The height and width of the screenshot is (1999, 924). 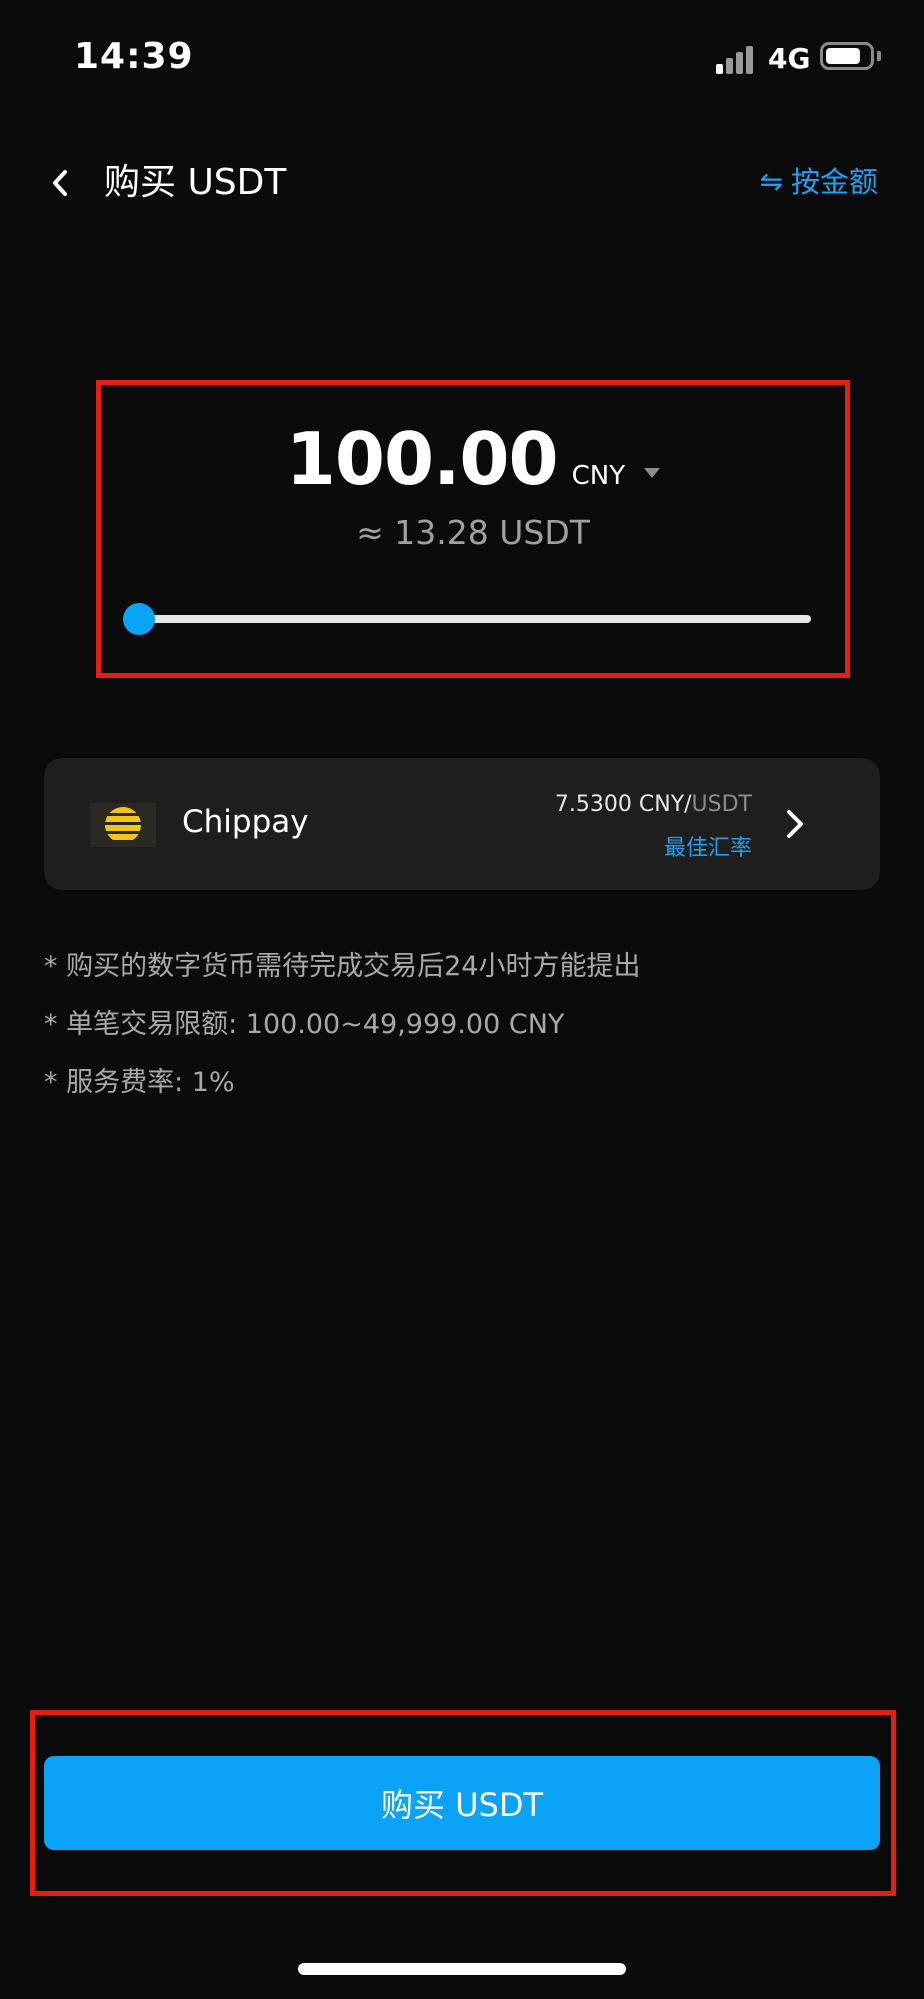 What do you see at coordinates (789, 58) in the screenshot?
I see `network-type: 4G` at bounding box center [789, 58].